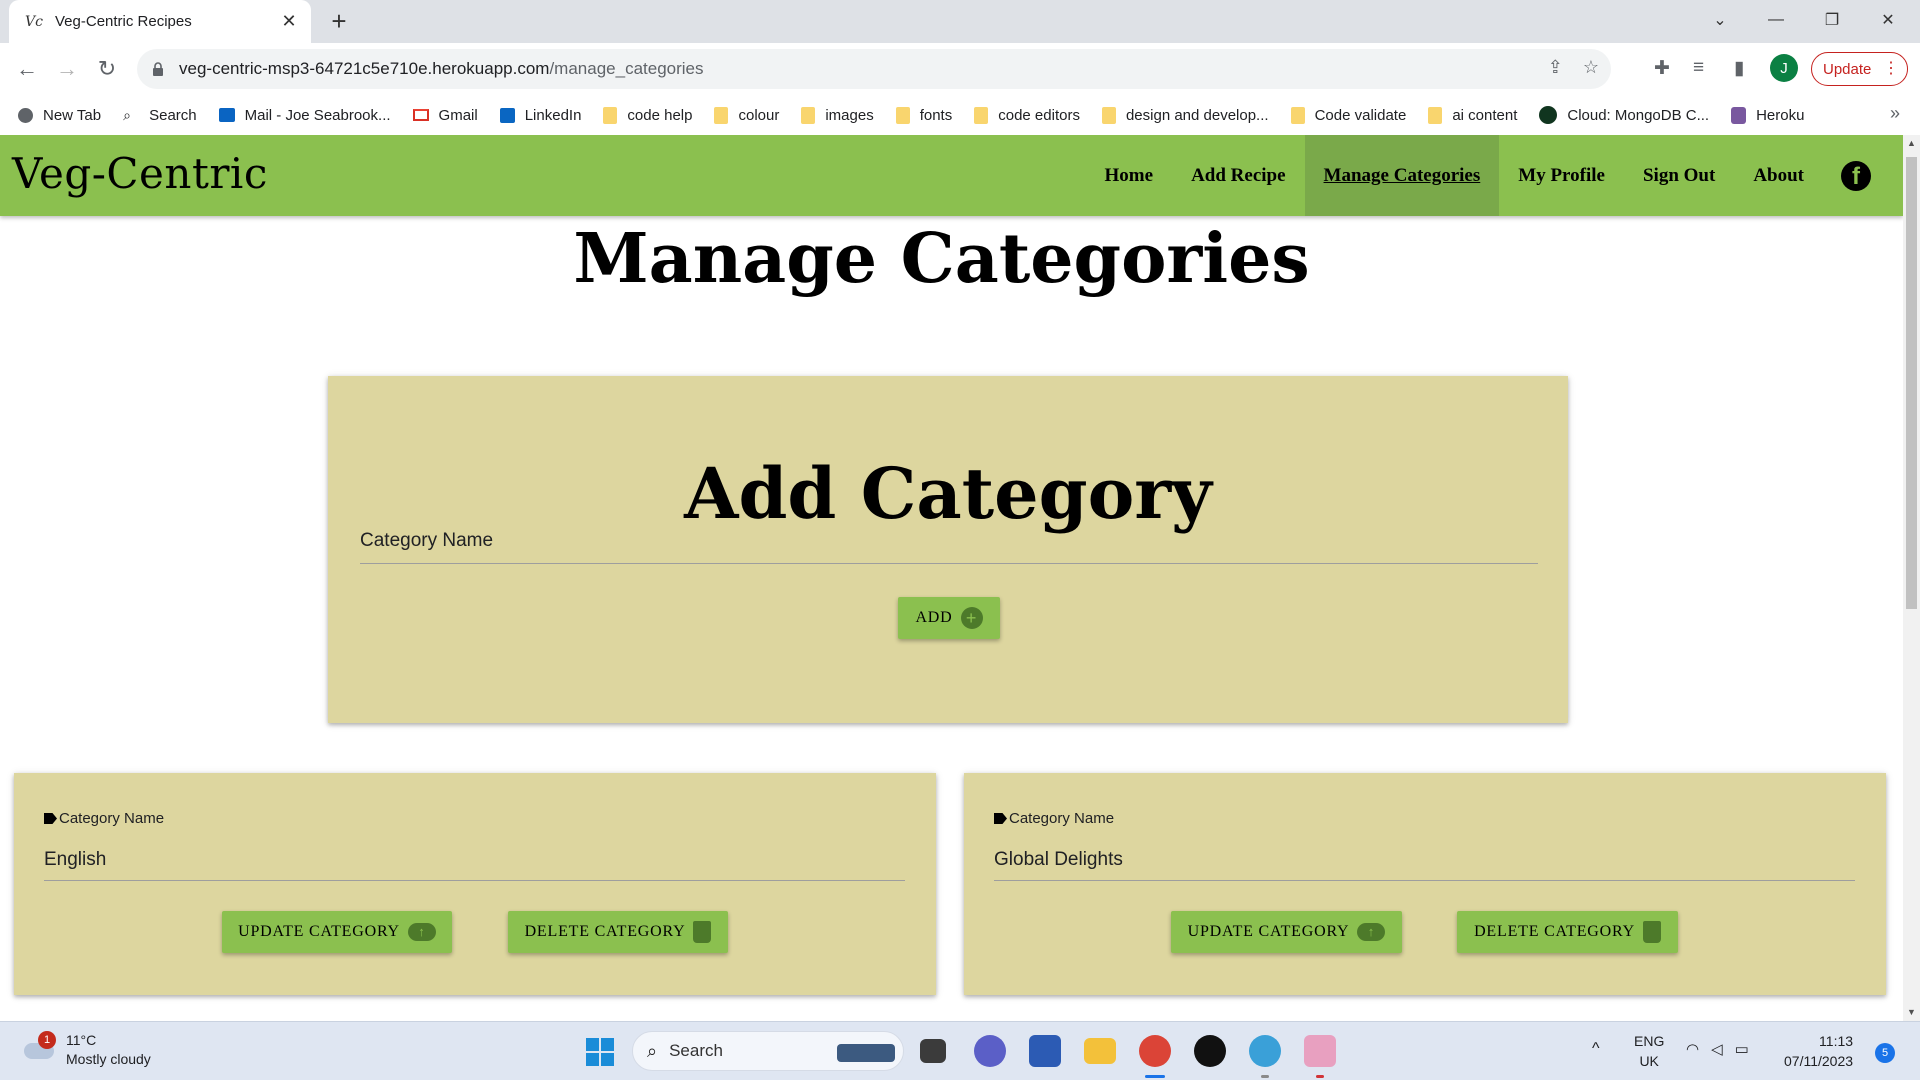 The width and height of the screenshot is (1920, 1080). What do you see at coordinates (1561, 175) in the screenshot?
I see `nav-my-profile: My Profile` at bounding box center [1561, 175].